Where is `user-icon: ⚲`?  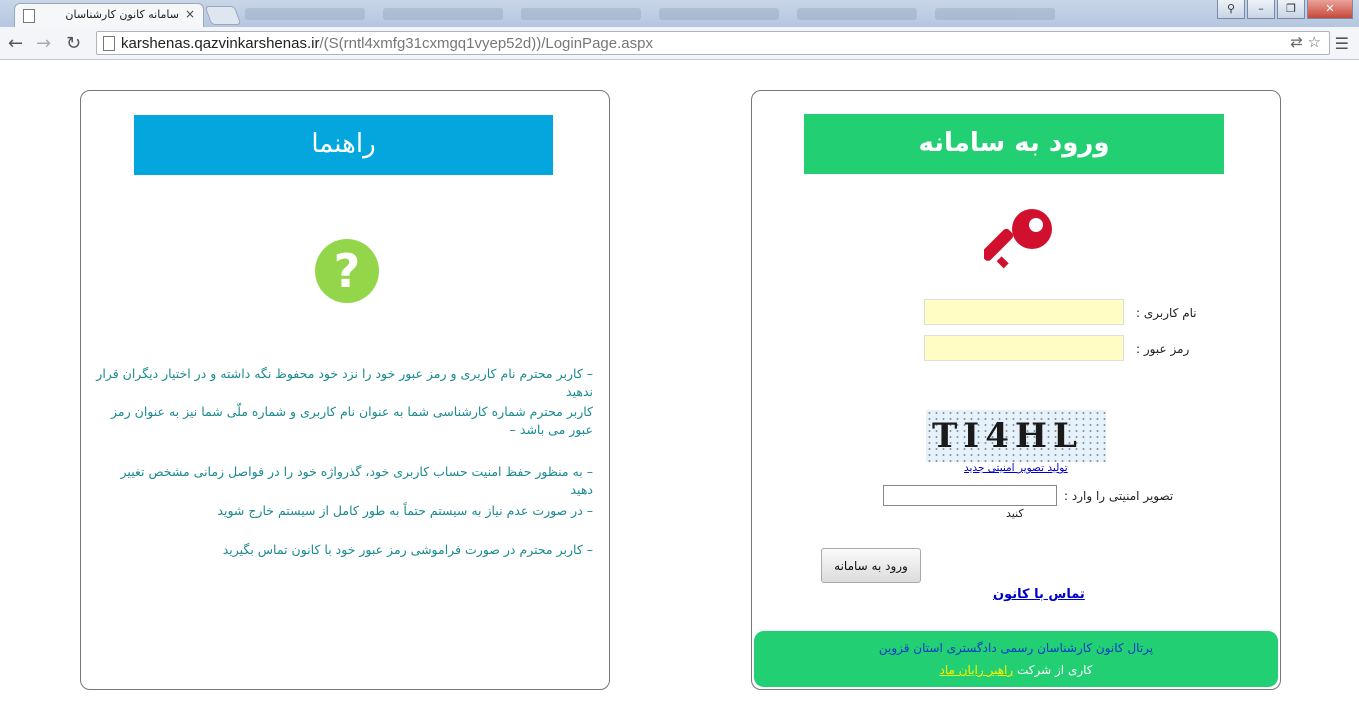 user-icon: ⚲ is located at coordinates (1231, 9).